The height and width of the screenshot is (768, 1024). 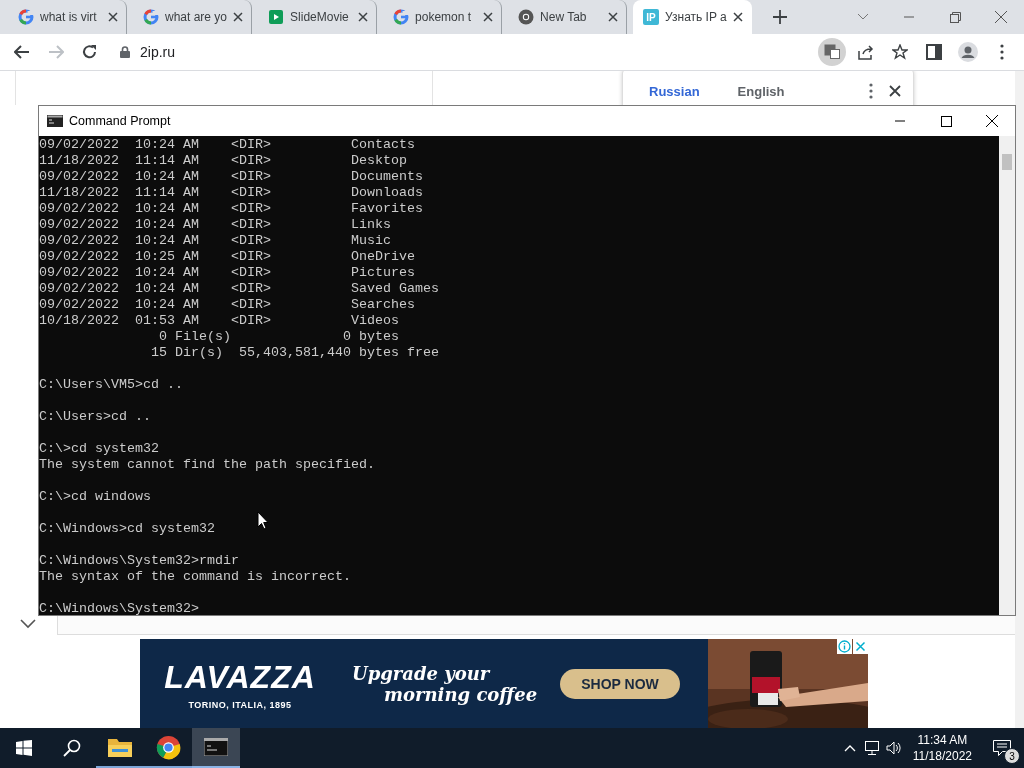 I want to click on shop-now-button: SHOP NOW, so click(x=620, y=684).